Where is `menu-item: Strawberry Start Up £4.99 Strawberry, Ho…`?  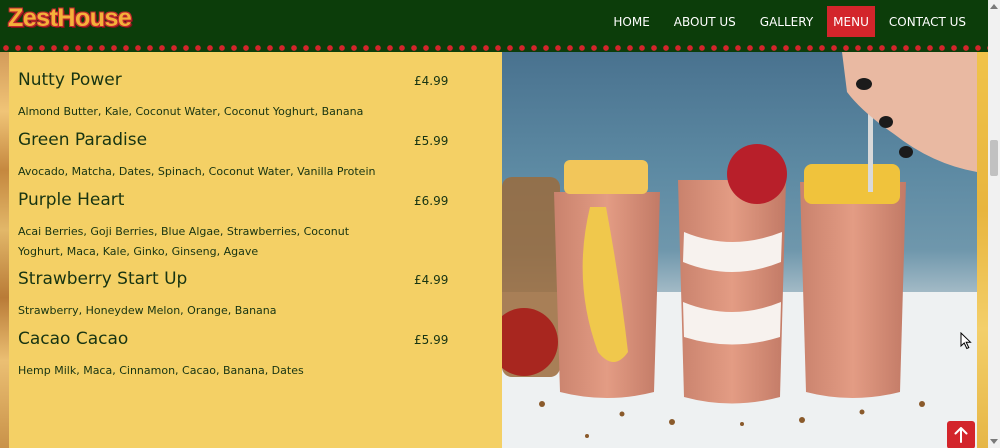
menu-item: Strawberry Start Up £4.99 Strawberry, Ho… is located at coordinates (253, 293).